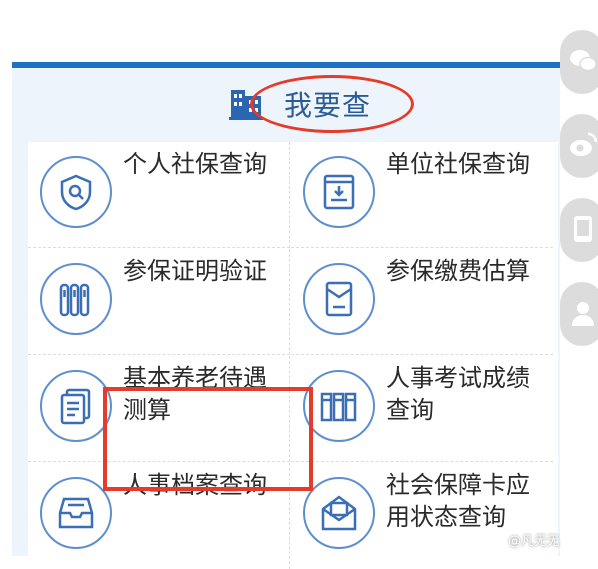 The height and width of the screenshot is (569, 598). I want to click on user-share-button, so click(579, 314).